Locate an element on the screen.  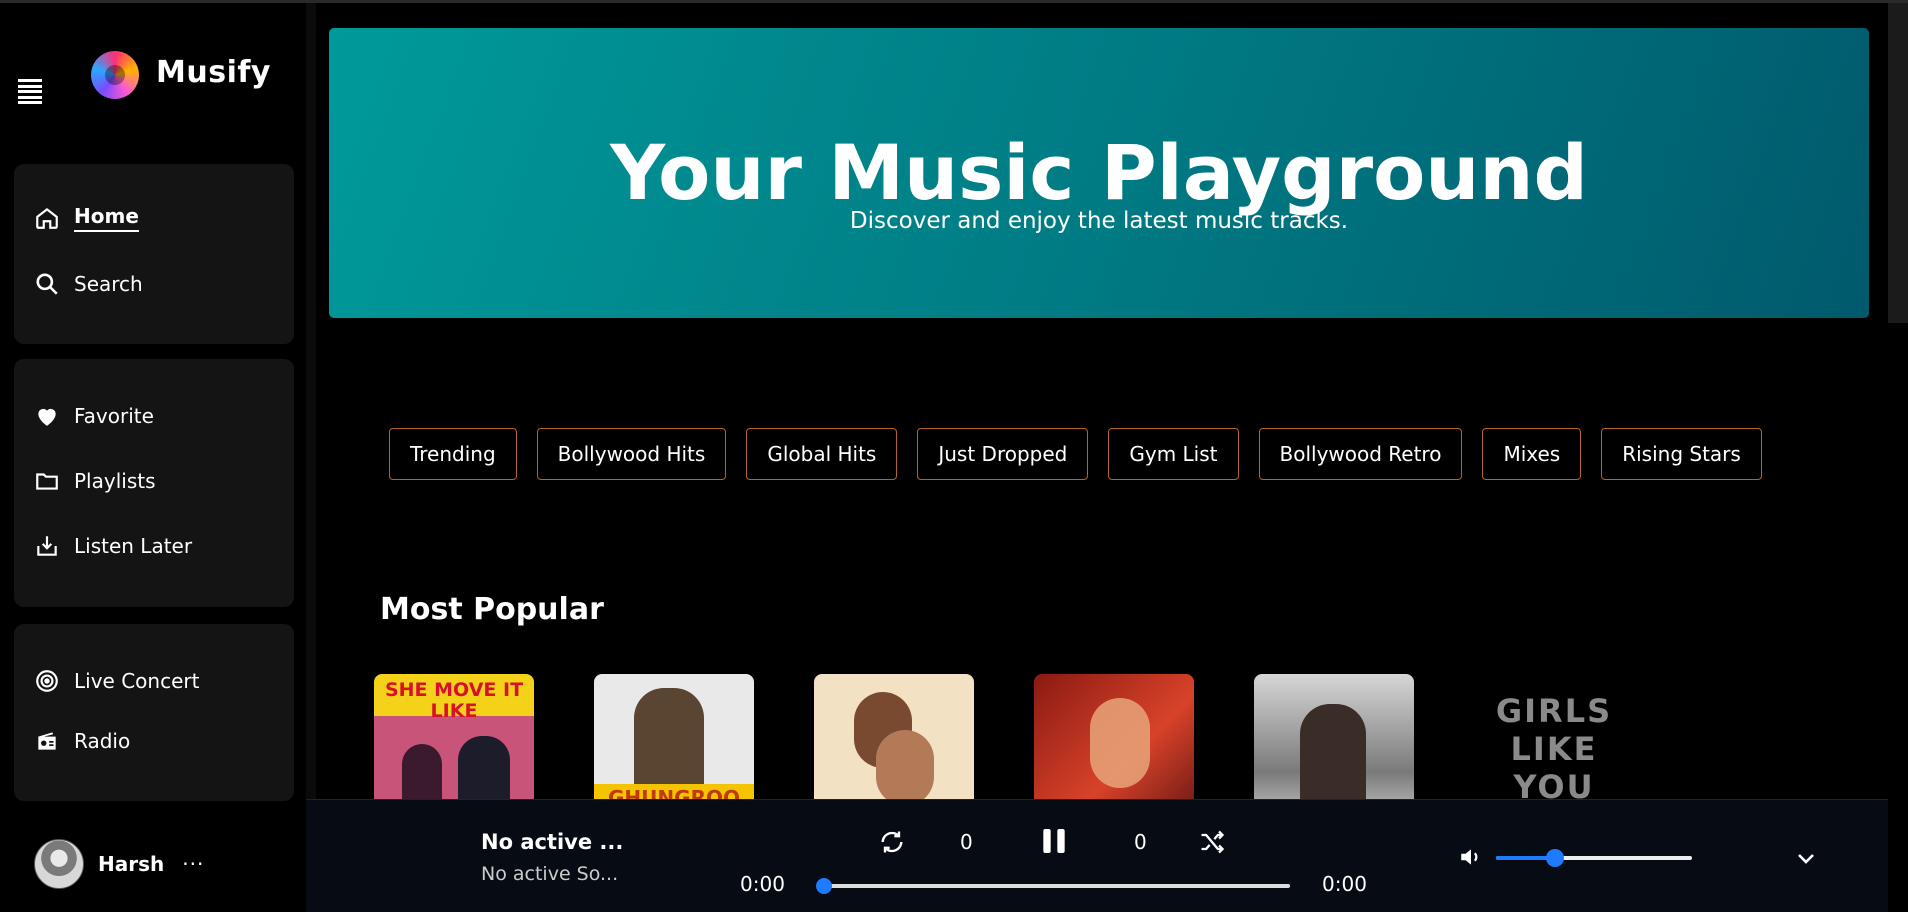
primary-nav-panel: Home Search is located at coordinates (154, 254).